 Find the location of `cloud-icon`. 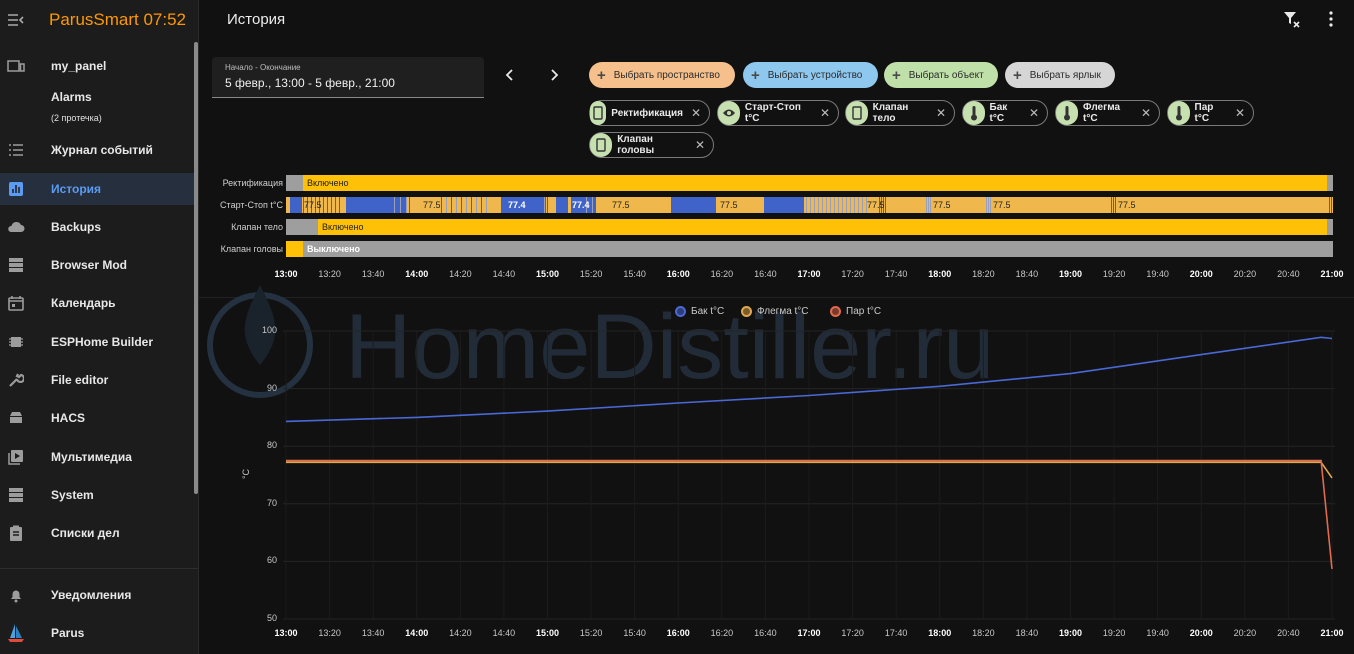

cloud-icon is located at coordinates (16, 227).